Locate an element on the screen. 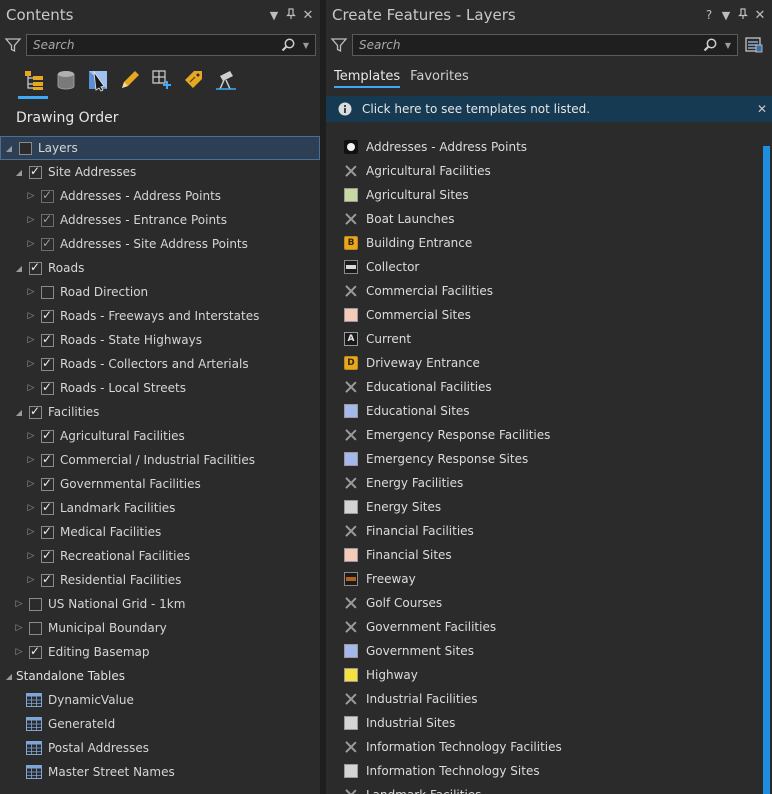  layer-item: ▷ Commercial / Industrial Facilities is located at coordinates (160, 460).